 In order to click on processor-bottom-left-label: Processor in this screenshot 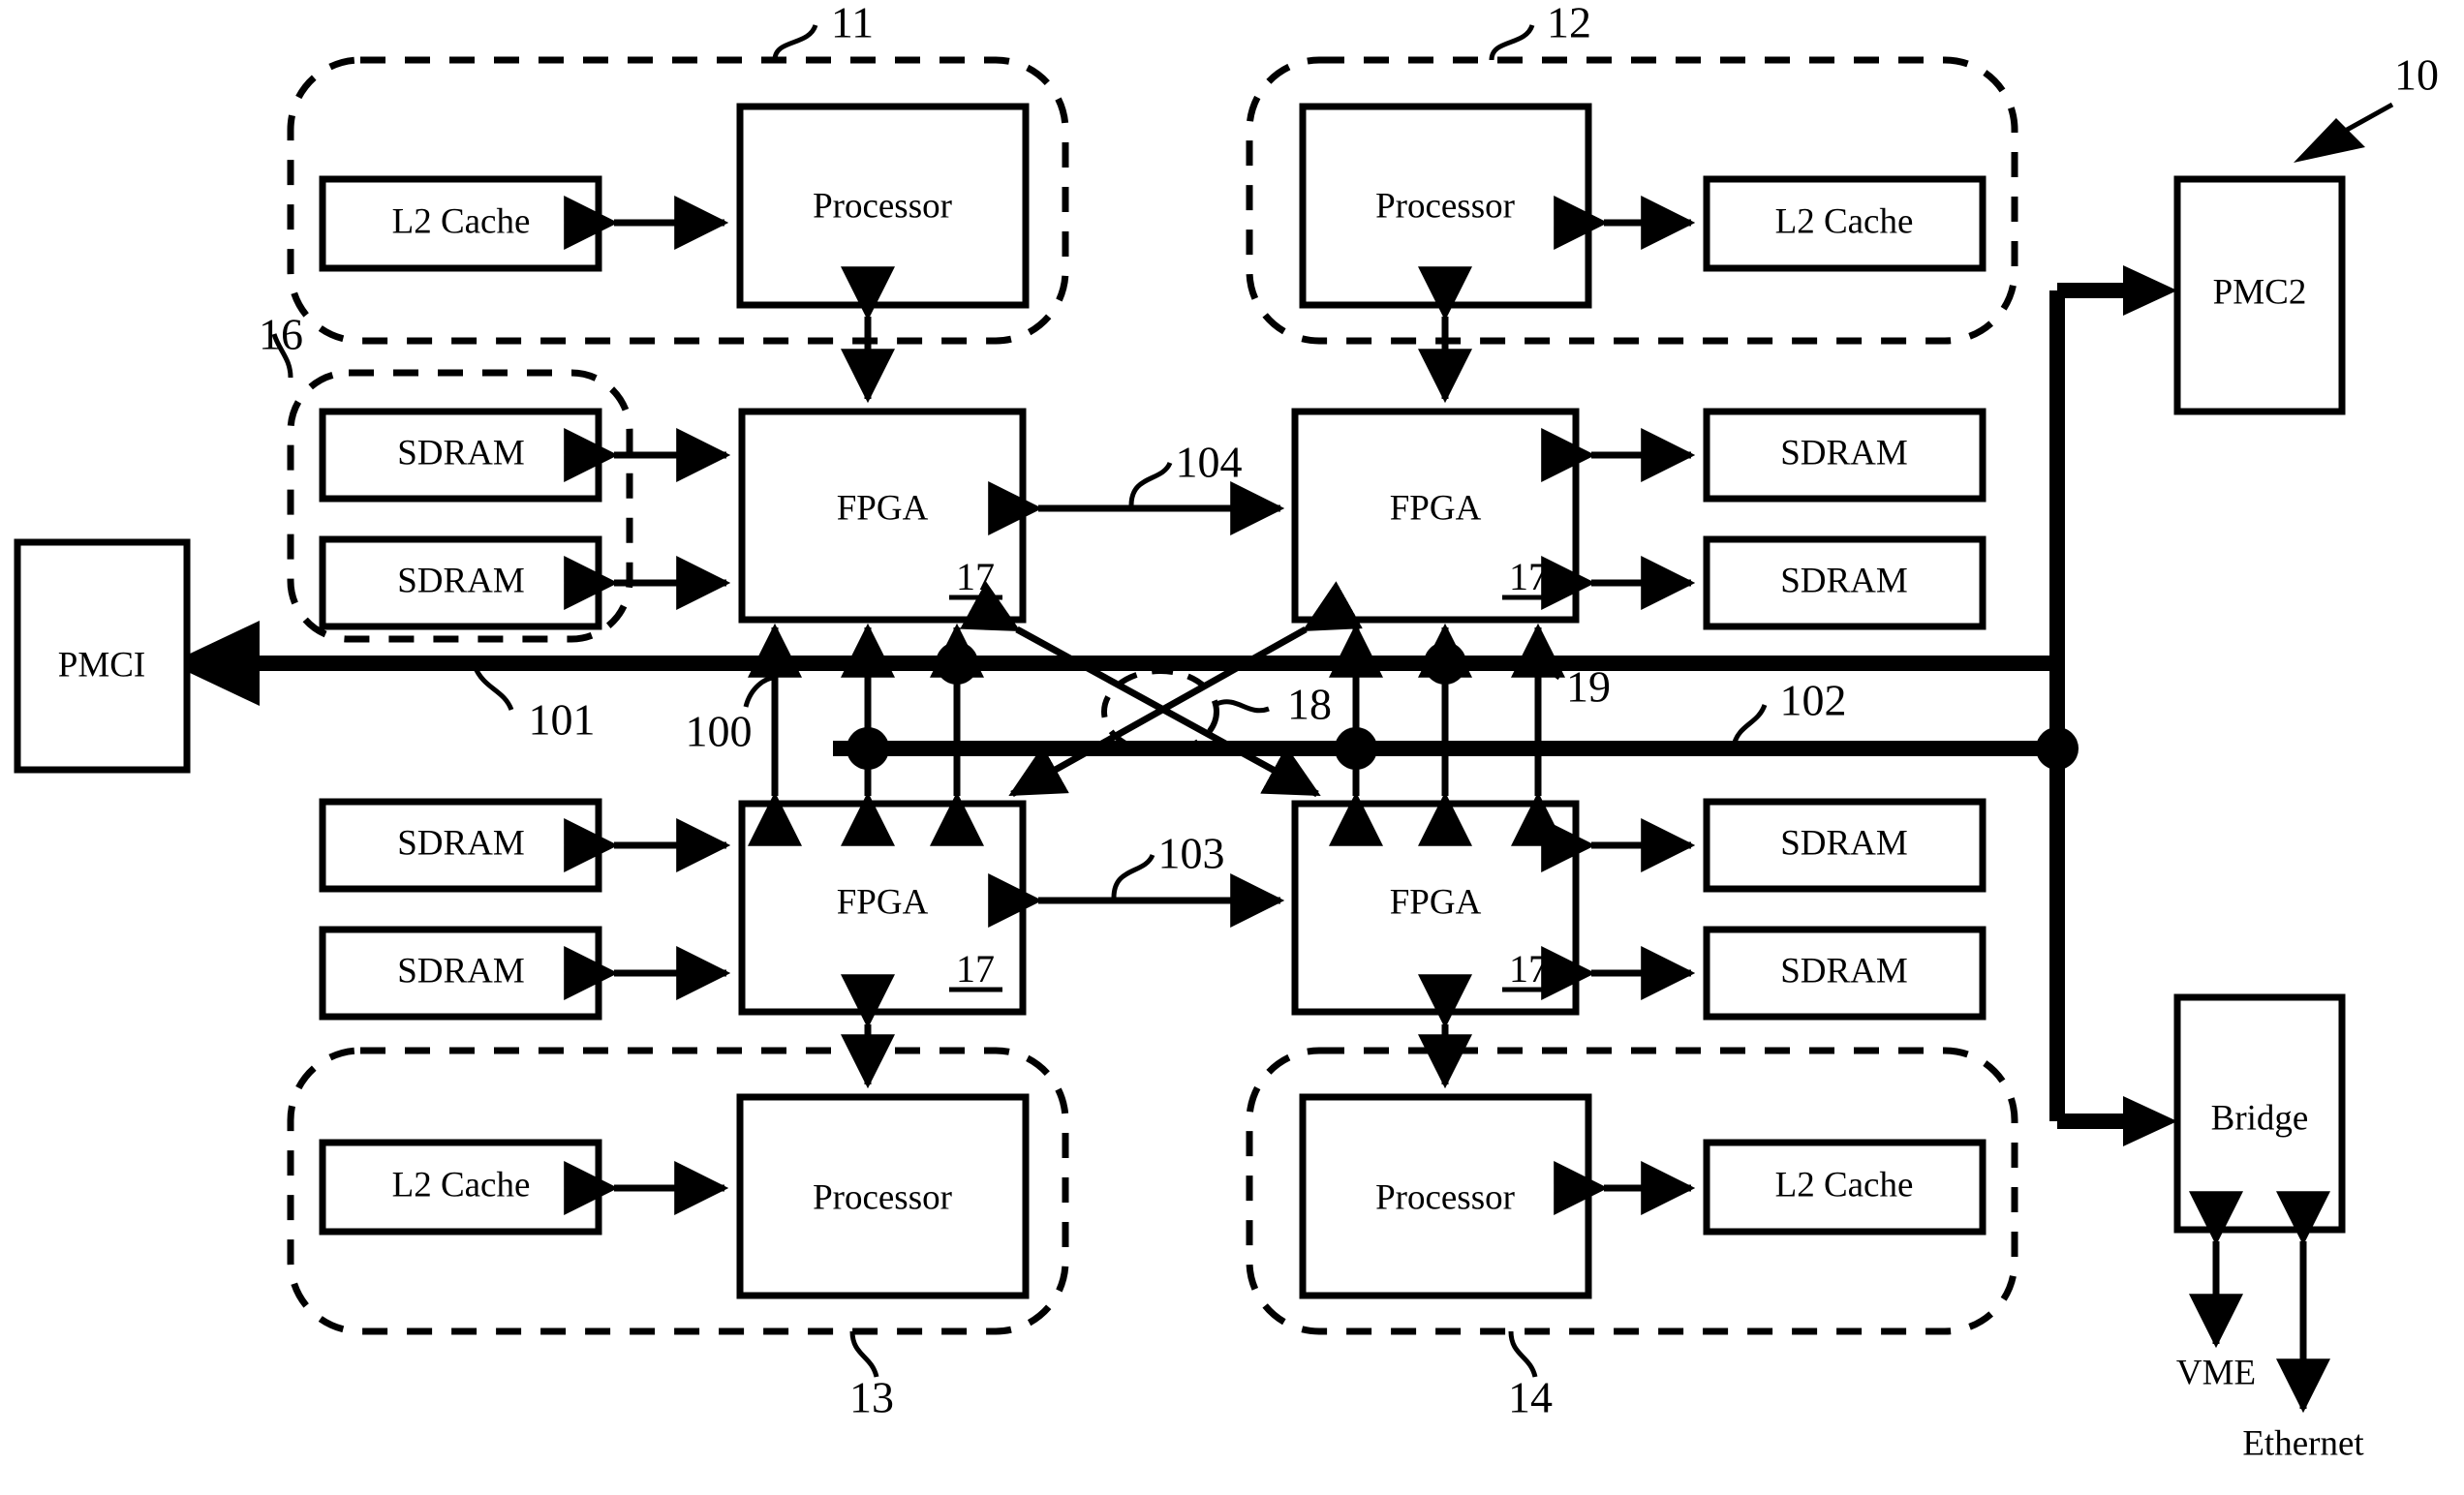, I will do `click(883, 1197)`.